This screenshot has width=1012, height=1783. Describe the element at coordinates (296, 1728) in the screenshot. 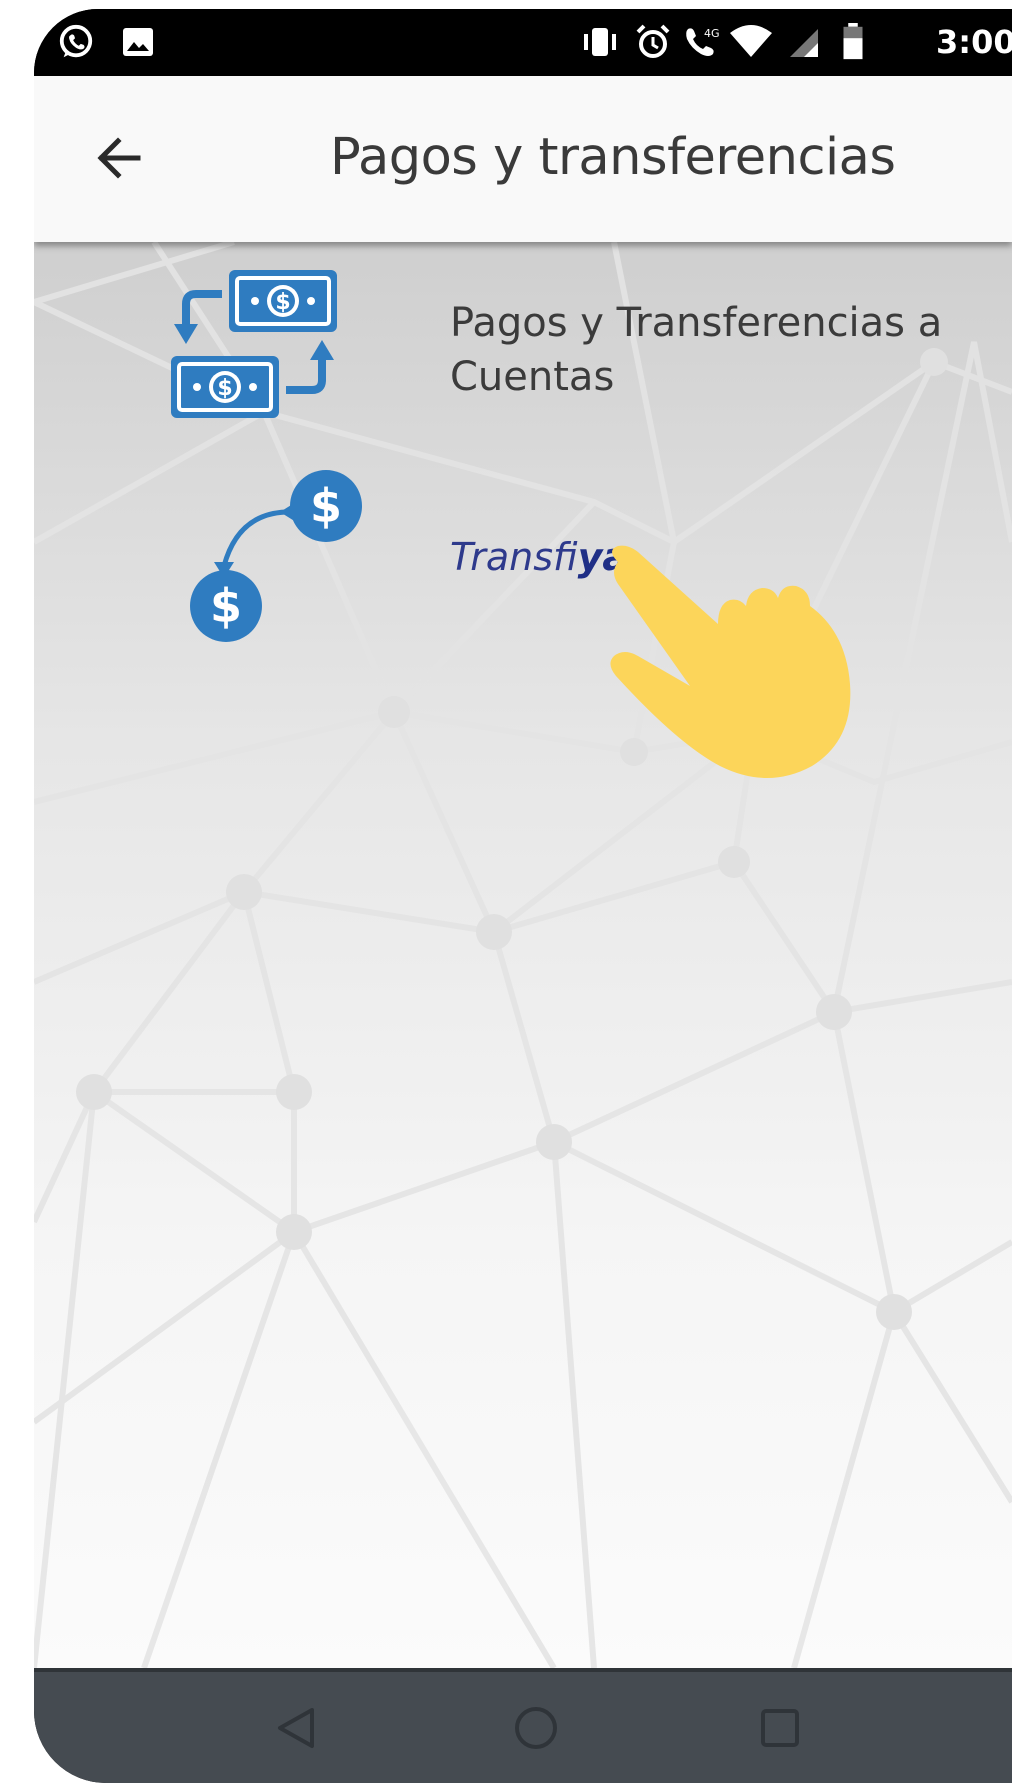

I see `back-triangle-icon` at that location.